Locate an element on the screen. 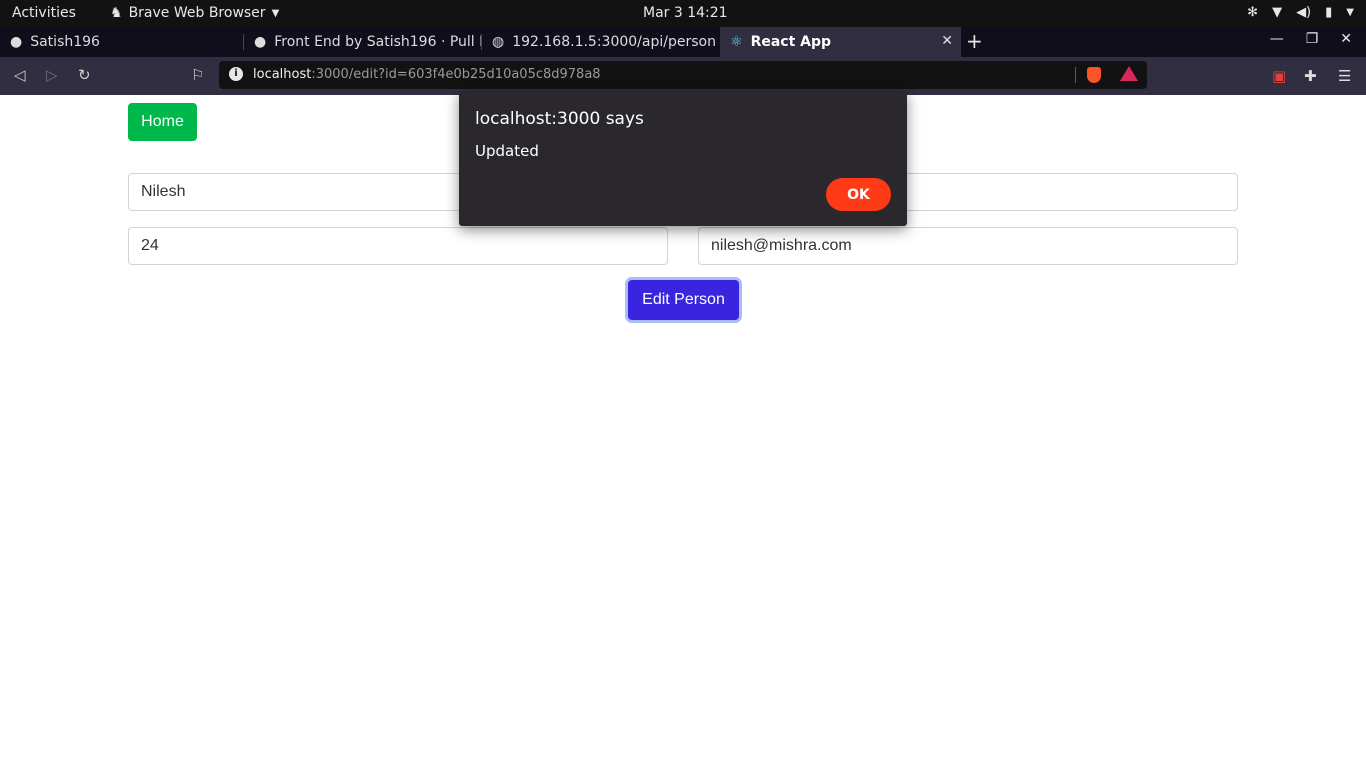 The image size is (1366, 768). url-divider is located at coordinates (1075, 75).